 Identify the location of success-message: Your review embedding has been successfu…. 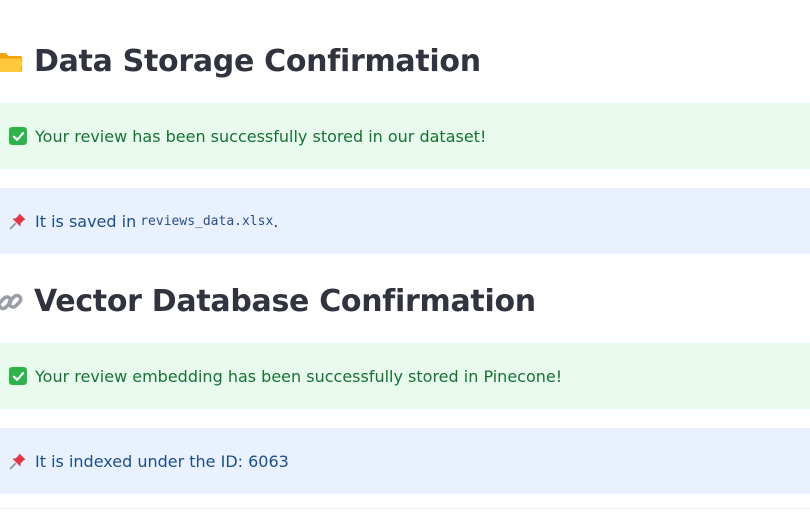
(299, 376).